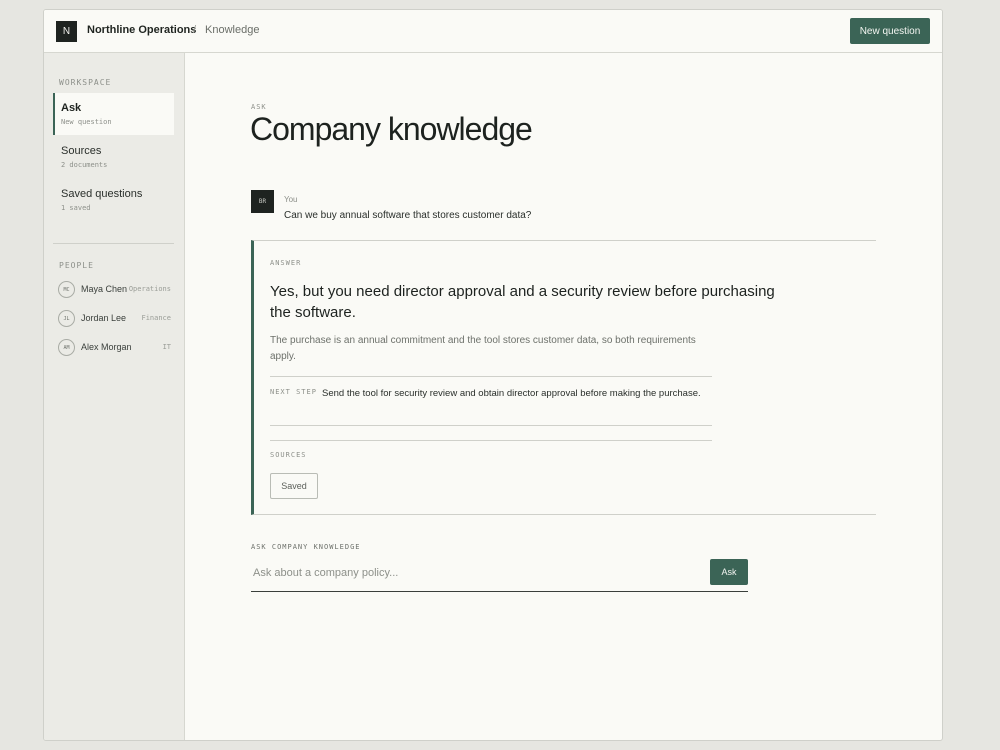  Describe the element at coordinates (729, 572) in the screenshot. I see `ask-button: Ask` at that location.